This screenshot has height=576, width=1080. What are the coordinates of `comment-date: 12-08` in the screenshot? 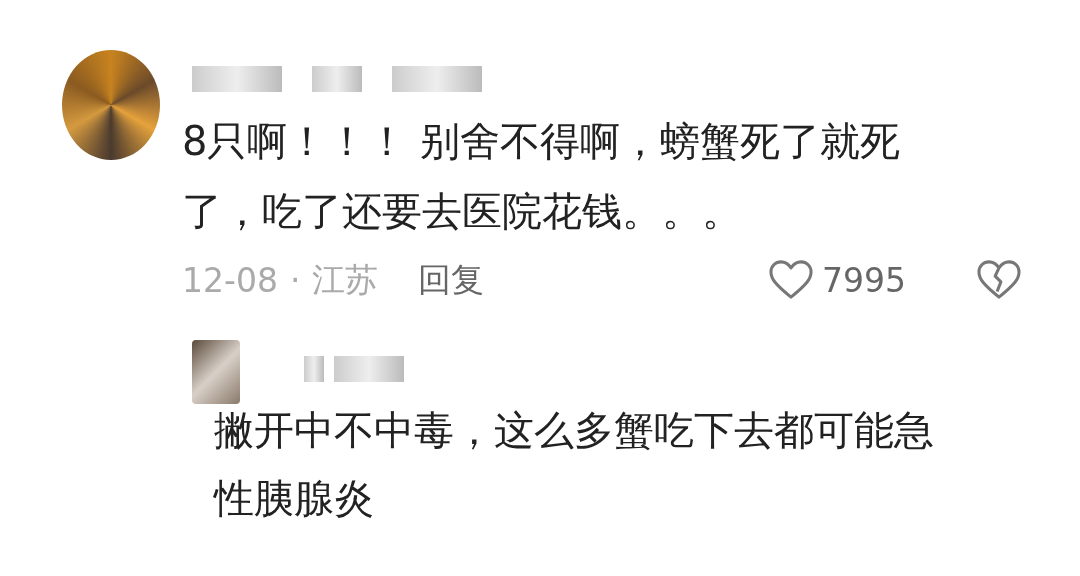 It's located at (230, 280).